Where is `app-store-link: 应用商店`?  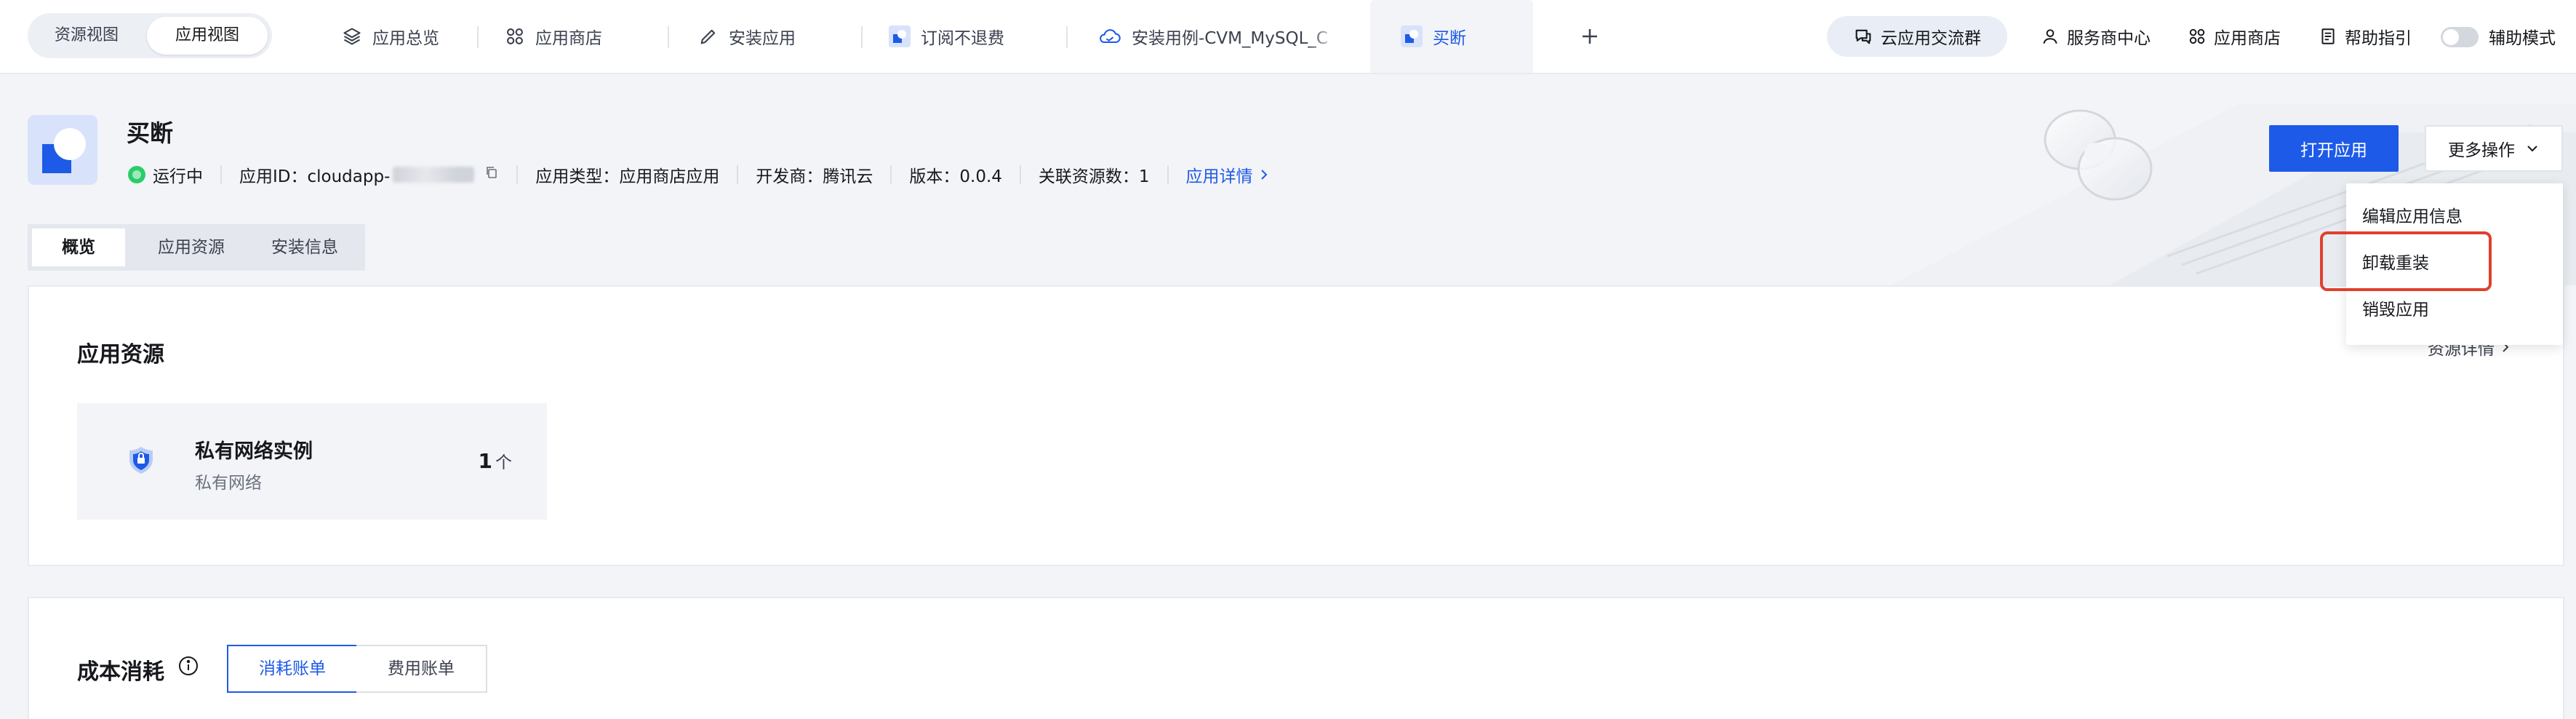 app-store-link: 应用商店 is located at coordinates (2234, 36).